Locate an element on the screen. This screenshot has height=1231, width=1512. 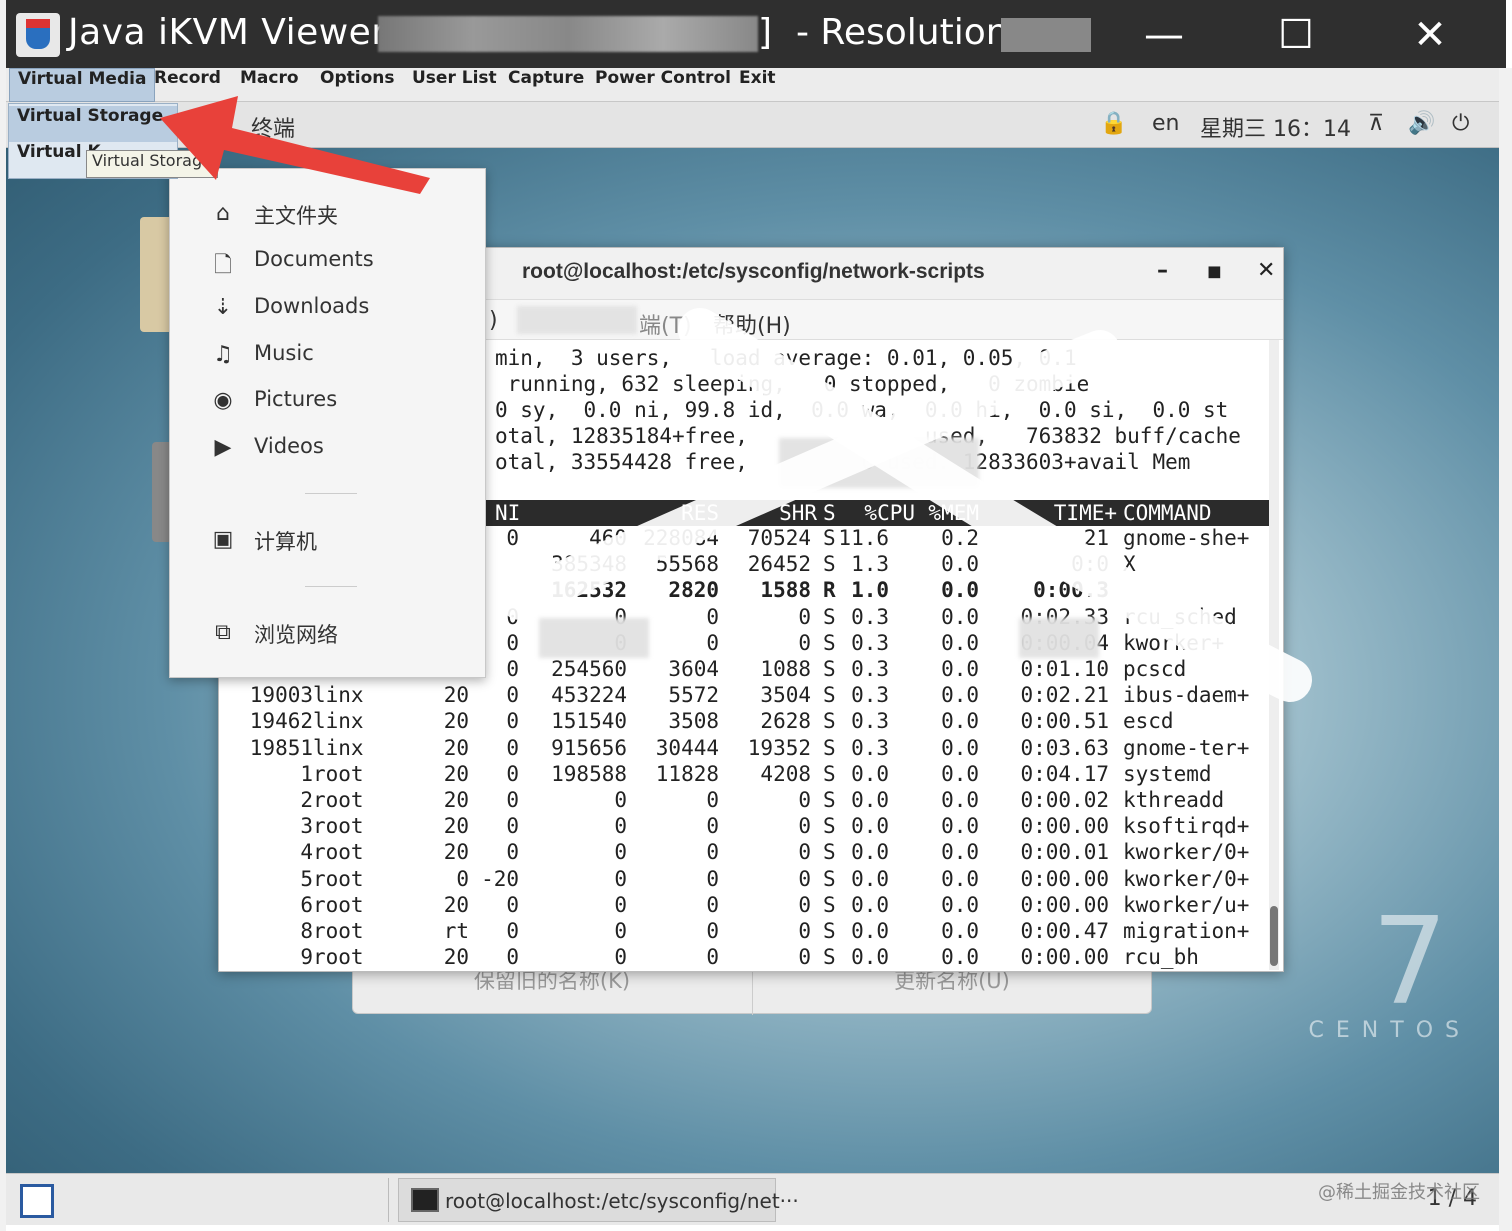
places-item-videos: ▶ Videos is located at coordinates (327, 447).